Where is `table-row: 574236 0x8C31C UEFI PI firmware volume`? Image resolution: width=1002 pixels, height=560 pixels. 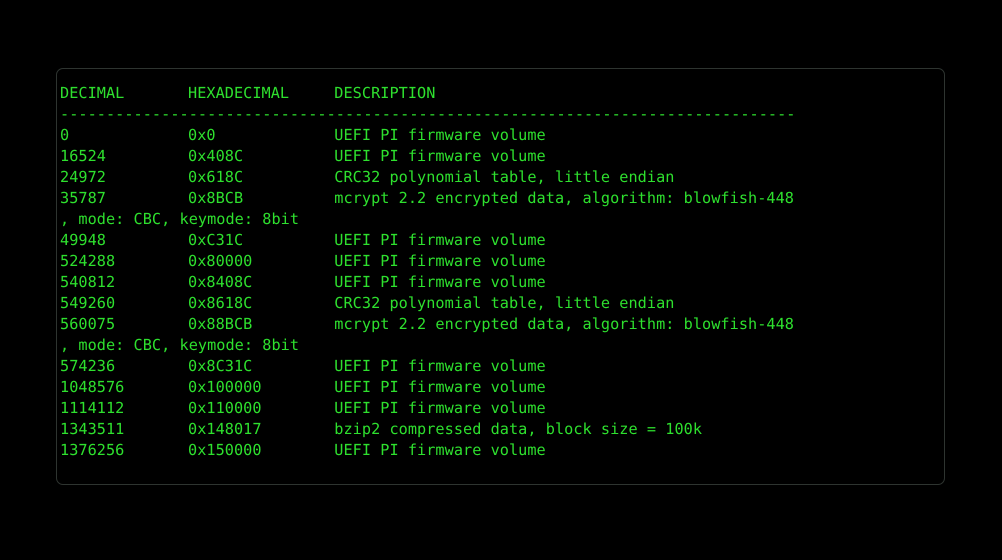 table-row: 574236 0x8C31C UEFI PI firmware volume is located at coordinates (428, 366).